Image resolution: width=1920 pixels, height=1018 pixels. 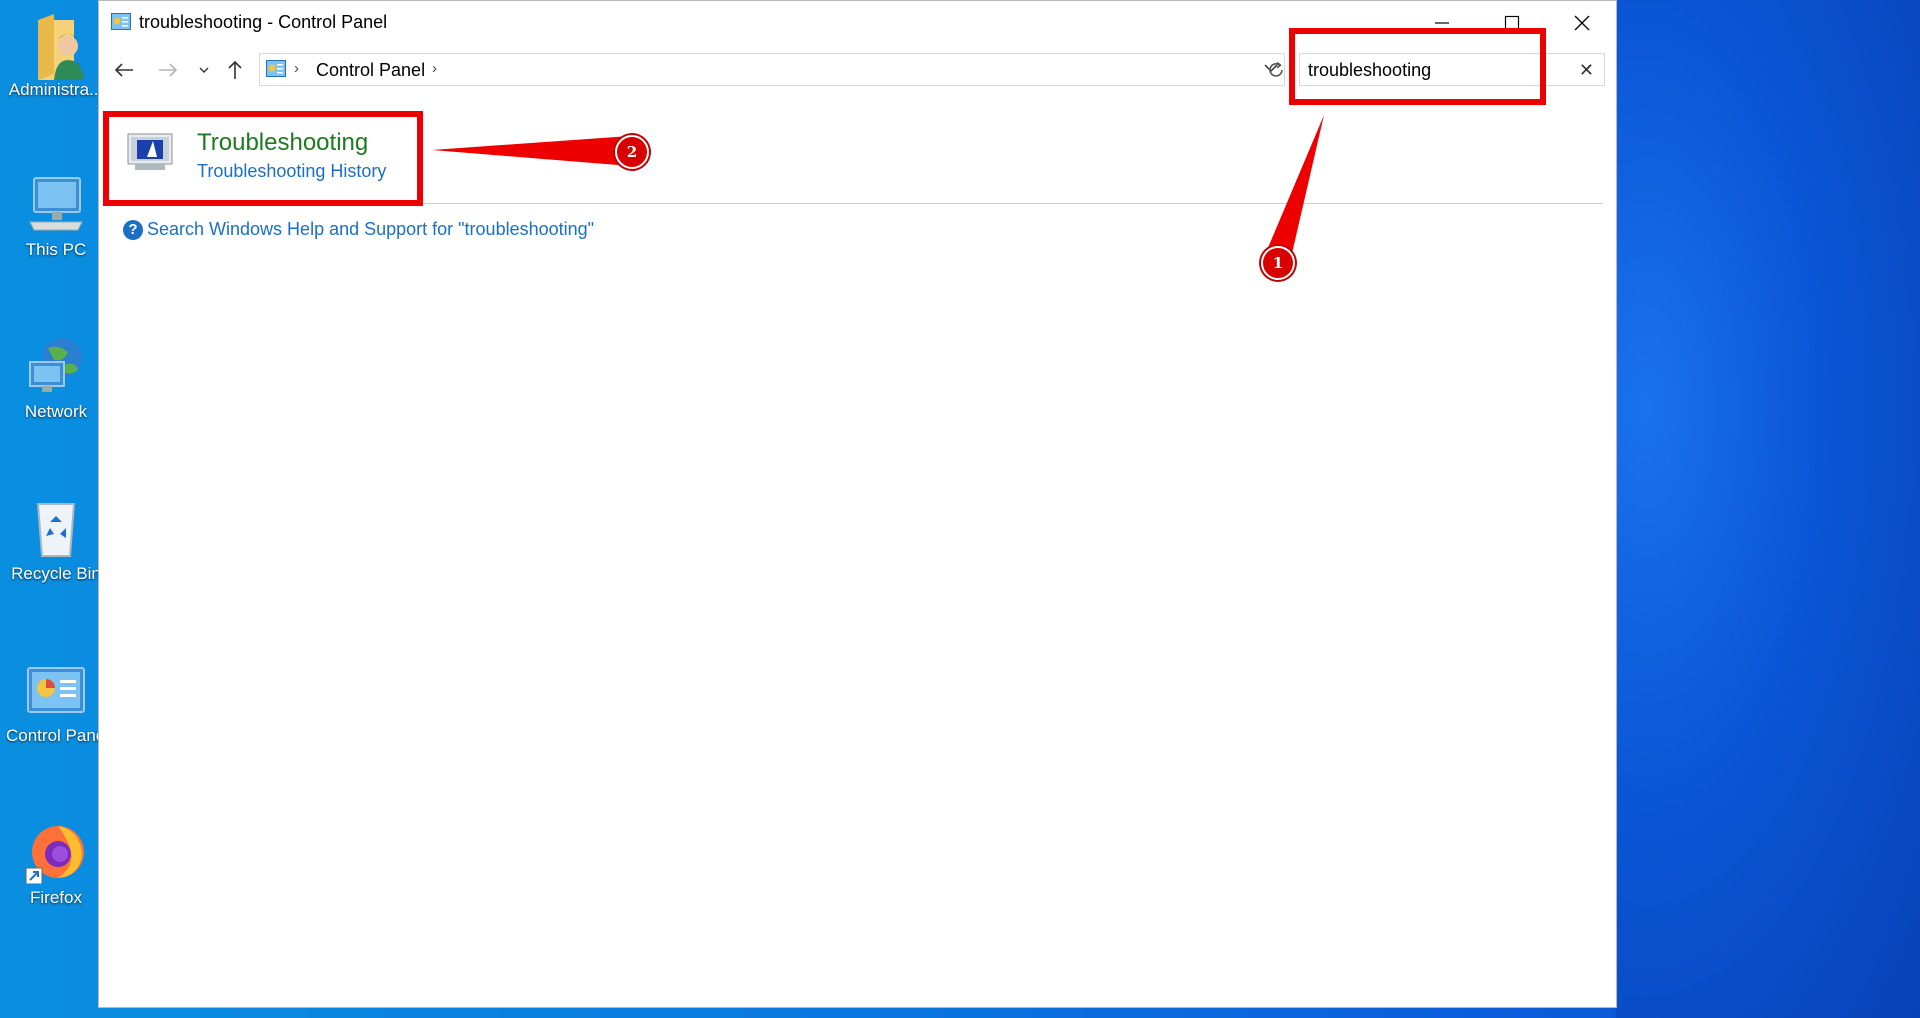 What do you see at coordinates (263, 158) in the screenshot?
I see `annotation-highlight-result` at bounding box center [263, 158].